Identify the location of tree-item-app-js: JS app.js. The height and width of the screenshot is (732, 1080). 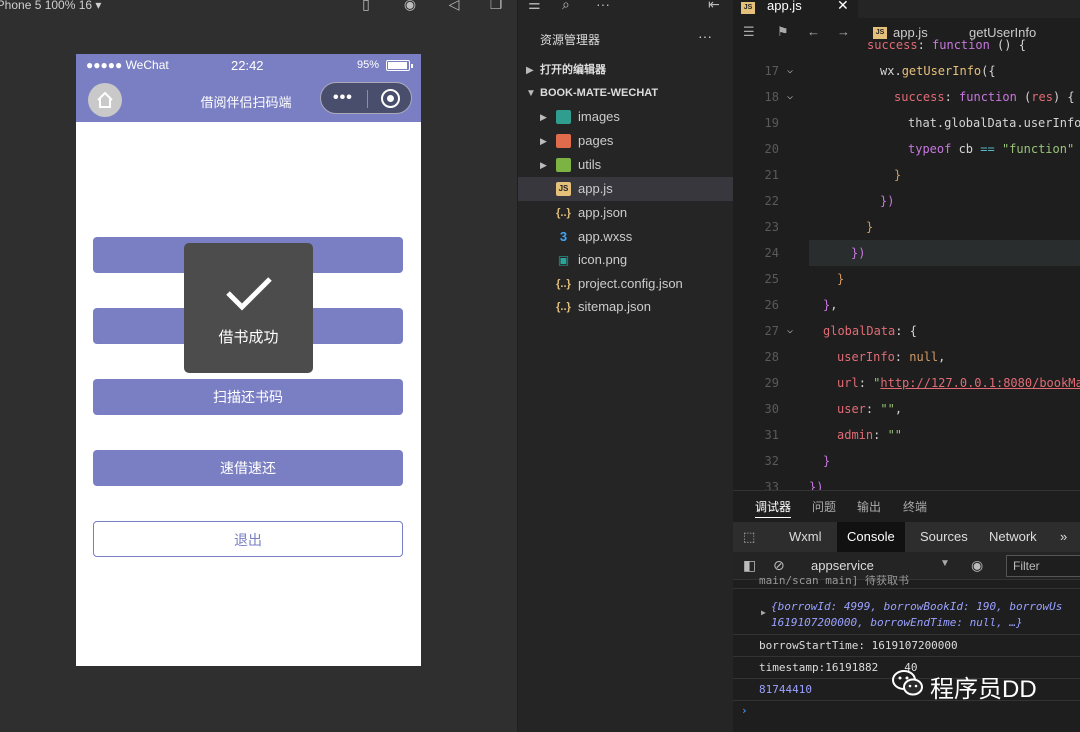
(625, 189).